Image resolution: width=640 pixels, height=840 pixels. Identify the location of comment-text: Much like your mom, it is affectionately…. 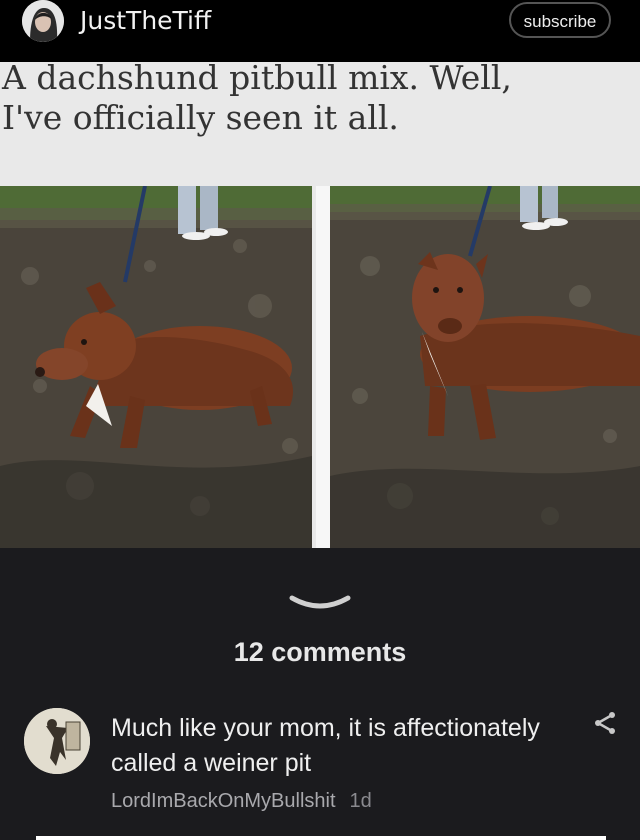
(325, 745).